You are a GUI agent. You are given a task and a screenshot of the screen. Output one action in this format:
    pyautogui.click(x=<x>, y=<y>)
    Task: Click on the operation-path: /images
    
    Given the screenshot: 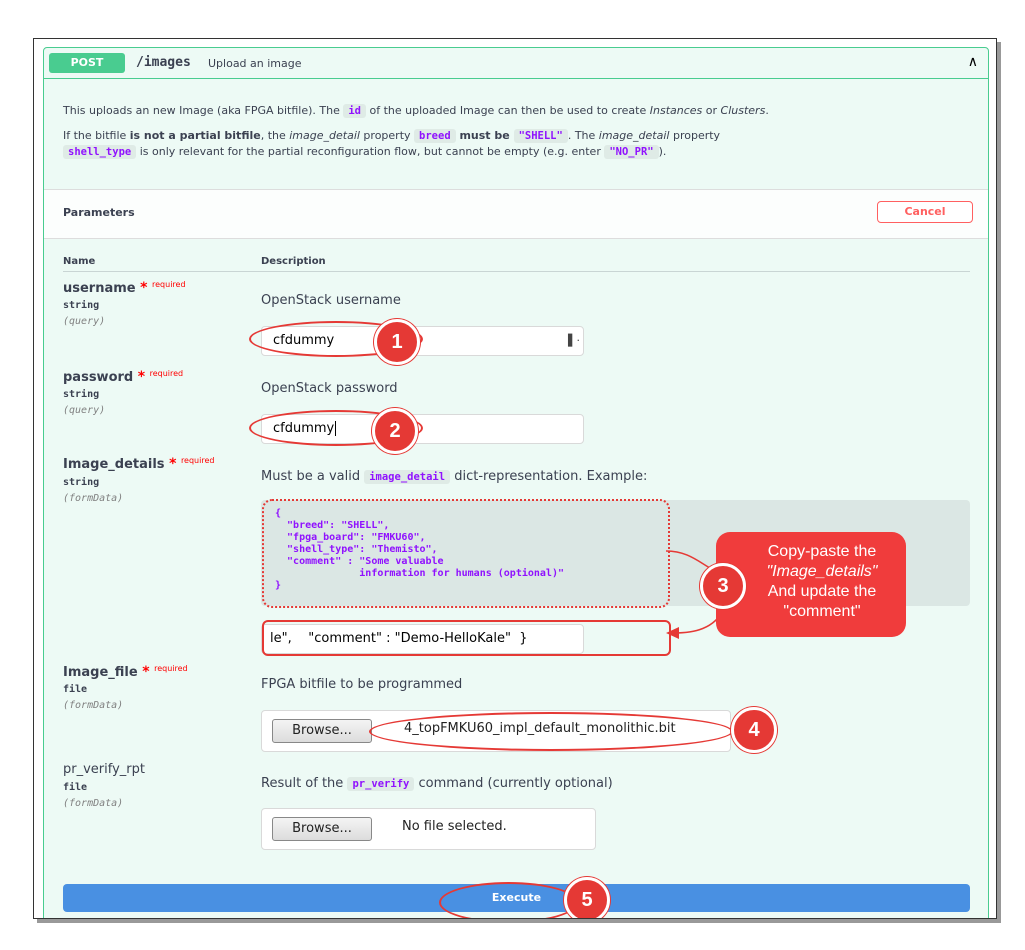 What is the action you would take?
    pyautogui.click(x=163, y=62)
    